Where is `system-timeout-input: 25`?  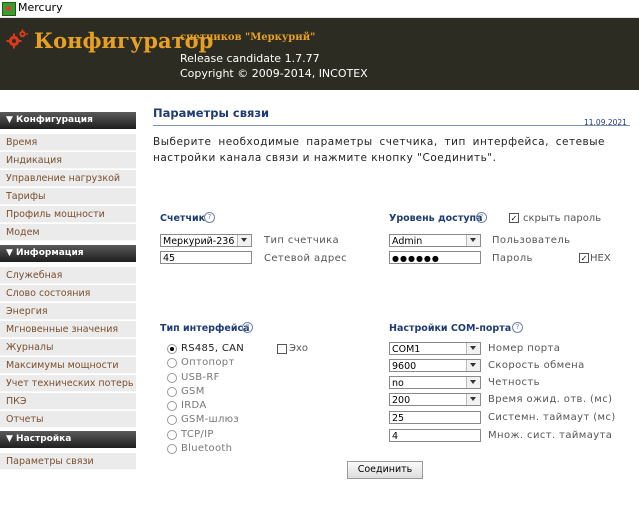 system-timeout-input: 25 is located at coordinates (435, 417).